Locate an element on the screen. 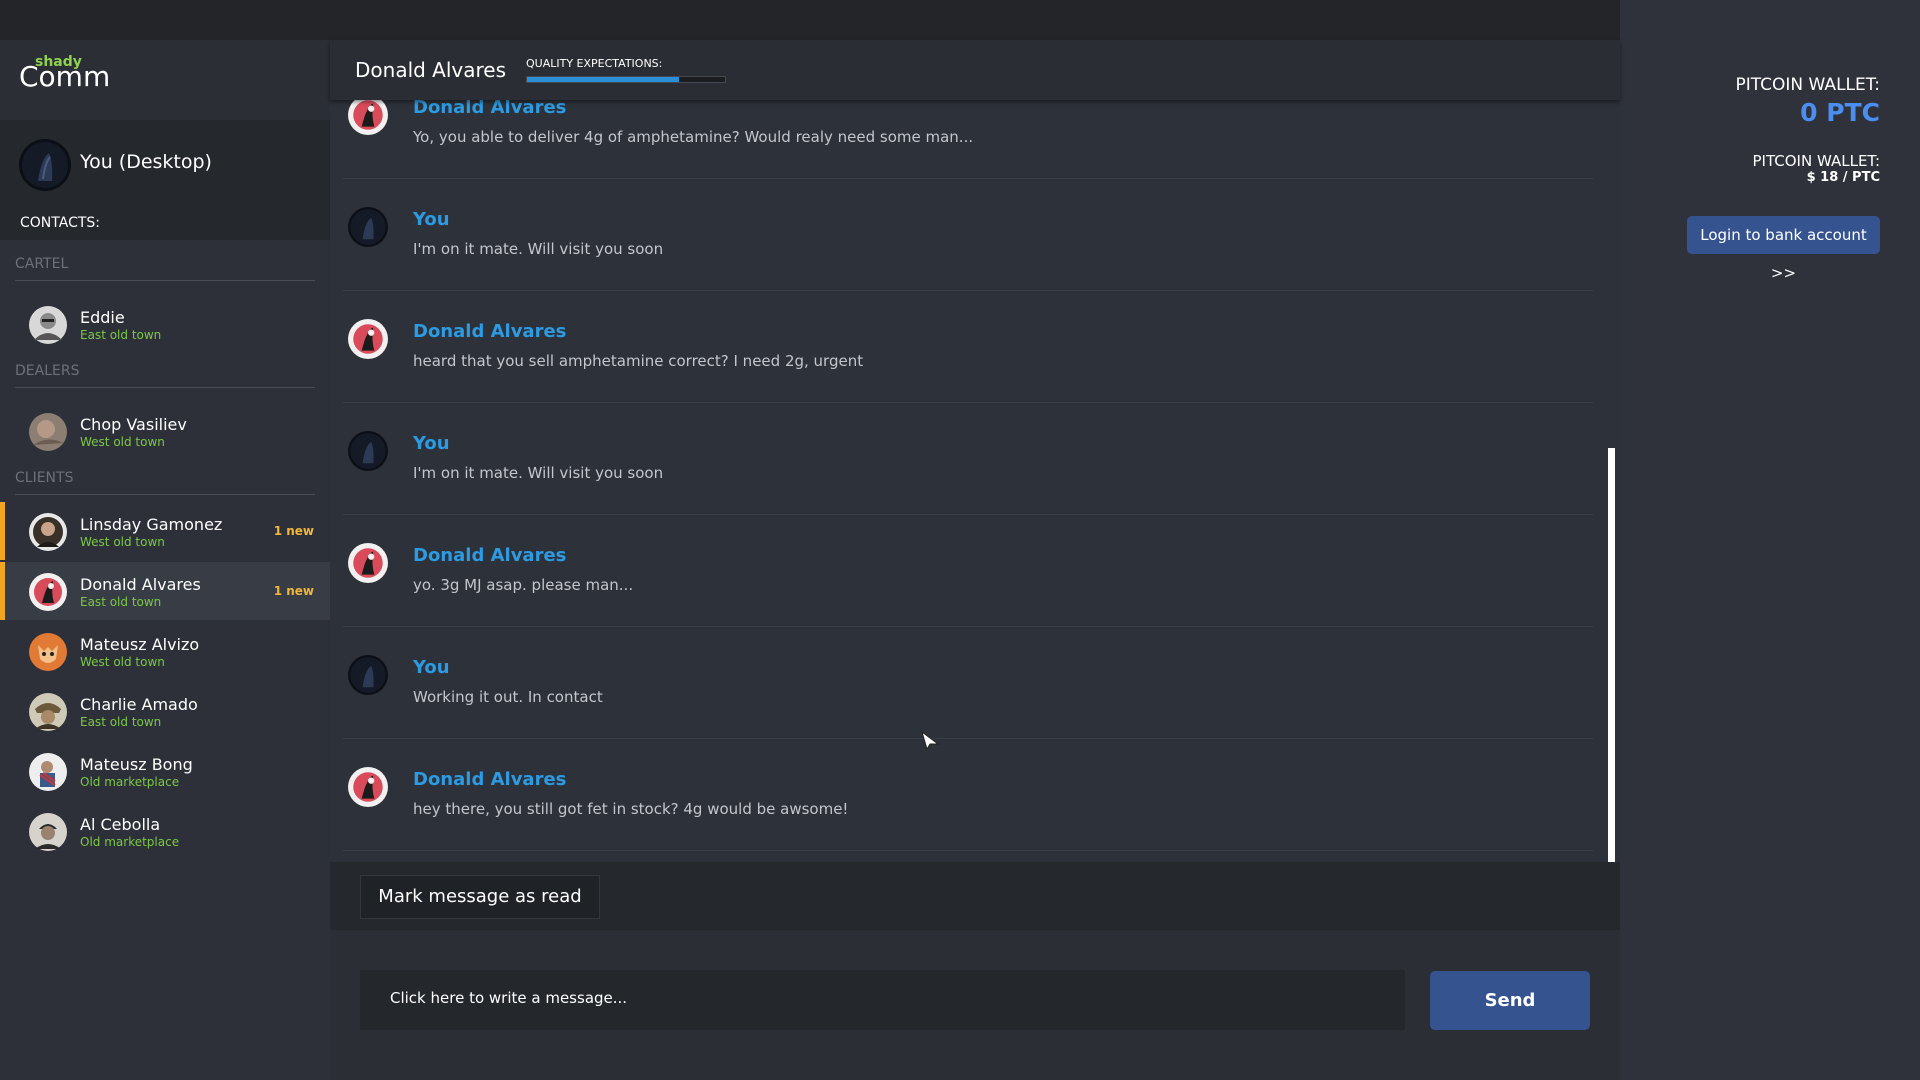 The image size is (1920, 1080). contact-donald-alvares: Donald Alvares East old town 1 new is located at coordinates (165, 591).